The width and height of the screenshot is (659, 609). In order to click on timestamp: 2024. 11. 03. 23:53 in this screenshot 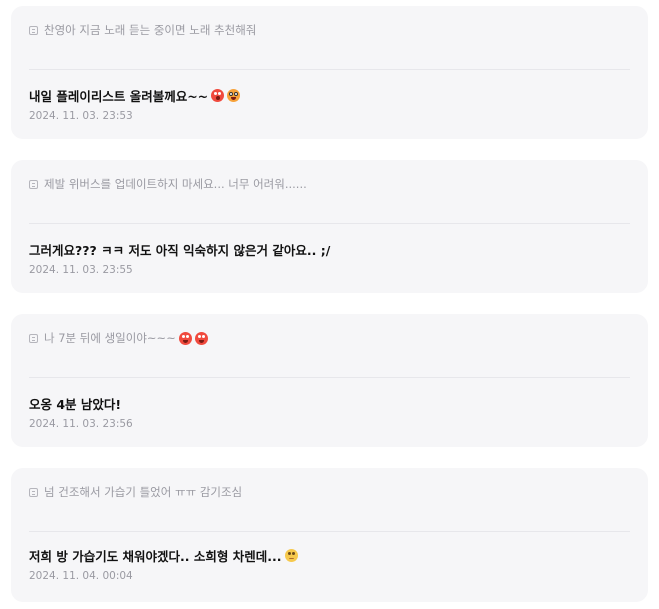, I will do `click(81, 116)`.